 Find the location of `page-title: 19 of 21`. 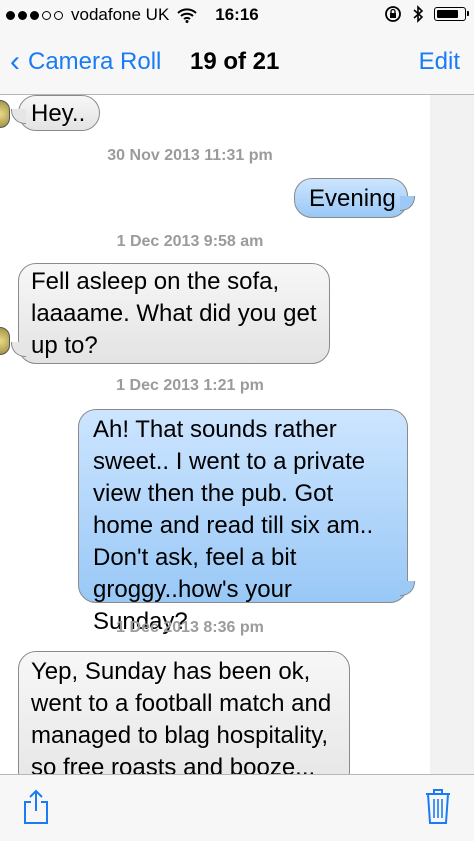

page-title: 19 of 21 is located at coordinates (235, 61).